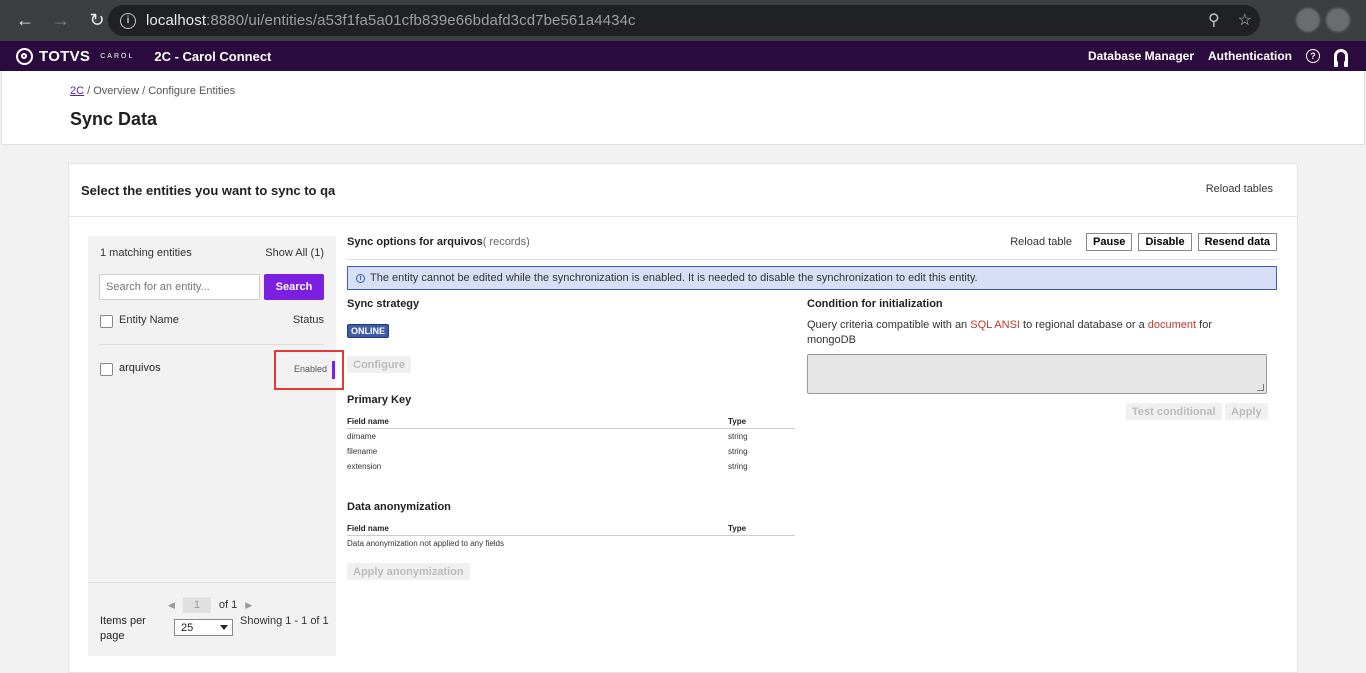  Describe the element at coordinates (360, 278) in the screenshot. I see `info-icon: i` at that location.